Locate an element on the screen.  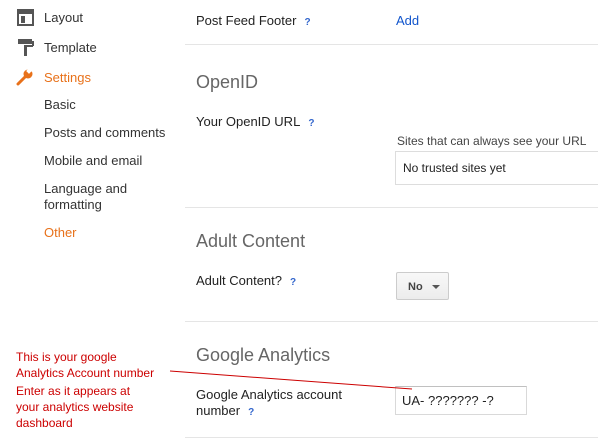
nav-template: Template is located at coordinates (56, 47).